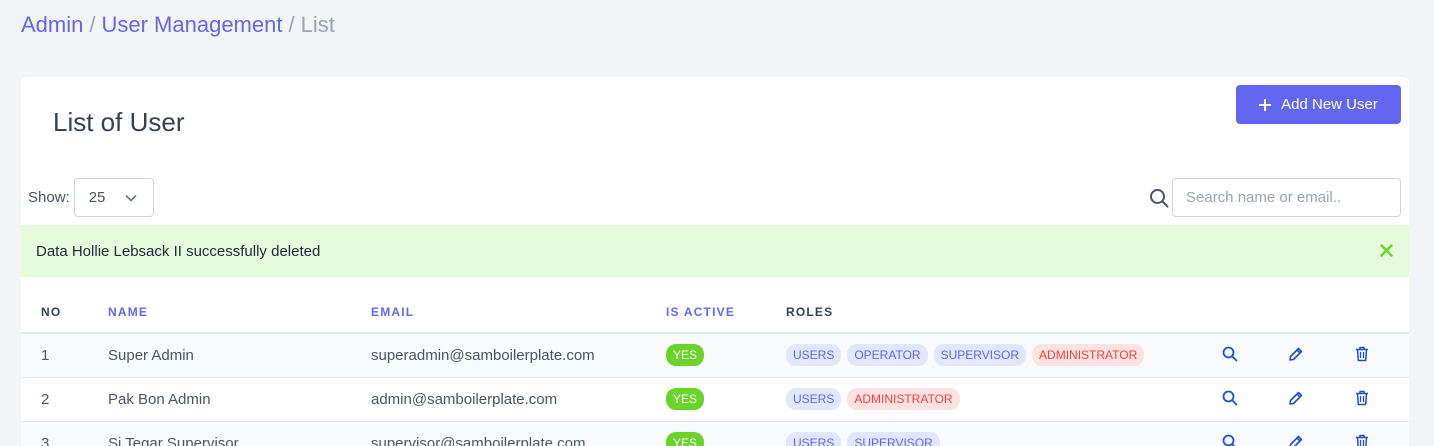  What do you see at coordinates (131, 198) in the screenshot?
I see `chevron-down-icon` at bounding box center [131, 198].